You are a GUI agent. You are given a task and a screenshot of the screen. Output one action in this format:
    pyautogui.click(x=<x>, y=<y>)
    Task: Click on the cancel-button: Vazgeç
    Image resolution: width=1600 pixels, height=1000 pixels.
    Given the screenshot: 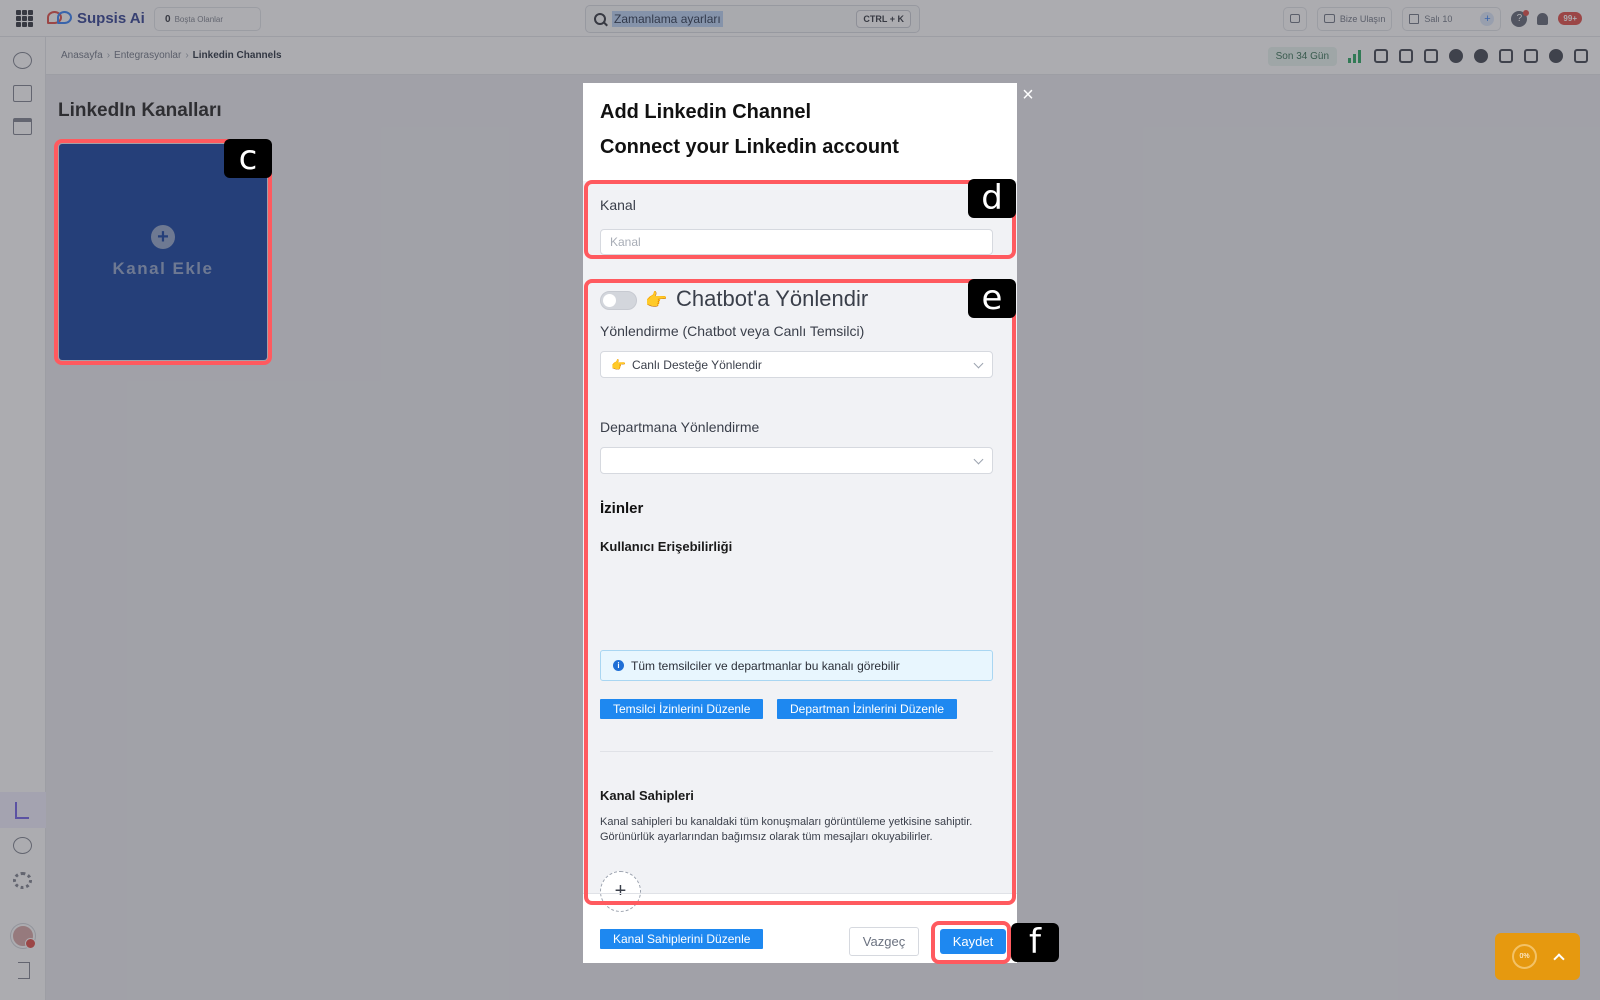 What is the action you would take?
    pyautogui.click(x=884, y=941)
    